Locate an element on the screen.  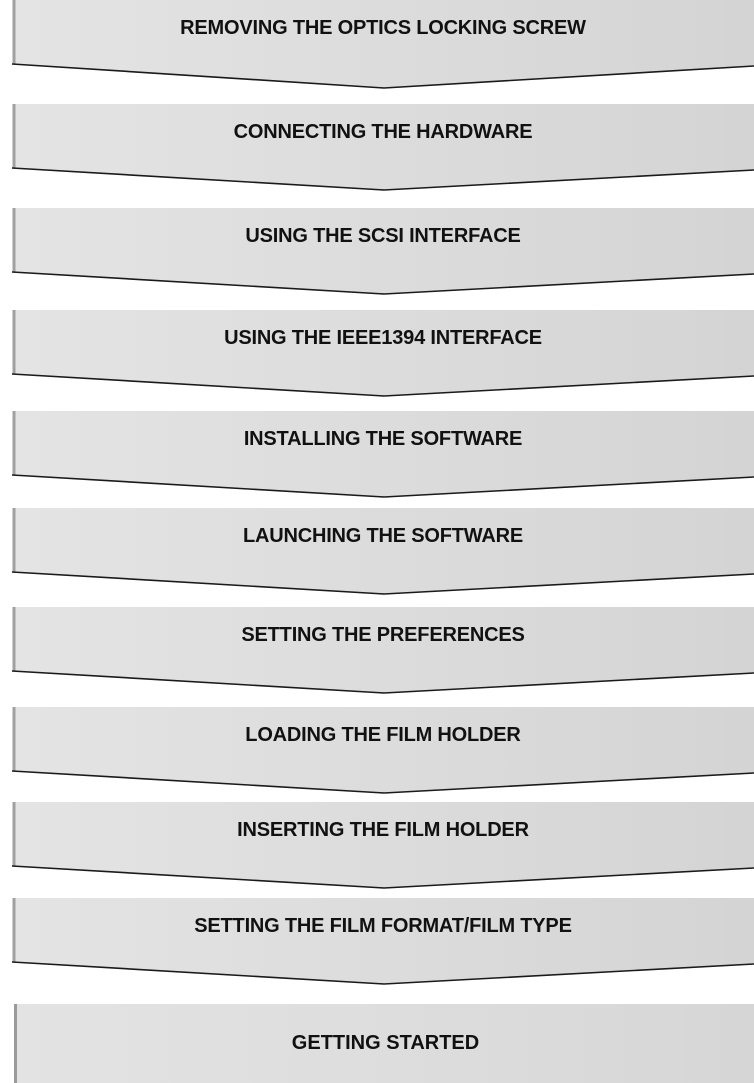
final-step-box: GETTING STARTED is located at coordinates (384, 1043).